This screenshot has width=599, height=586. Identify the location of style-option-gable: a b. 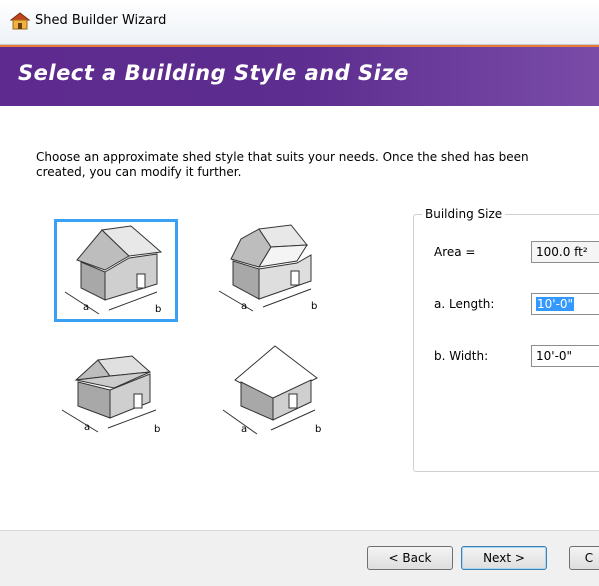
(116, 270).